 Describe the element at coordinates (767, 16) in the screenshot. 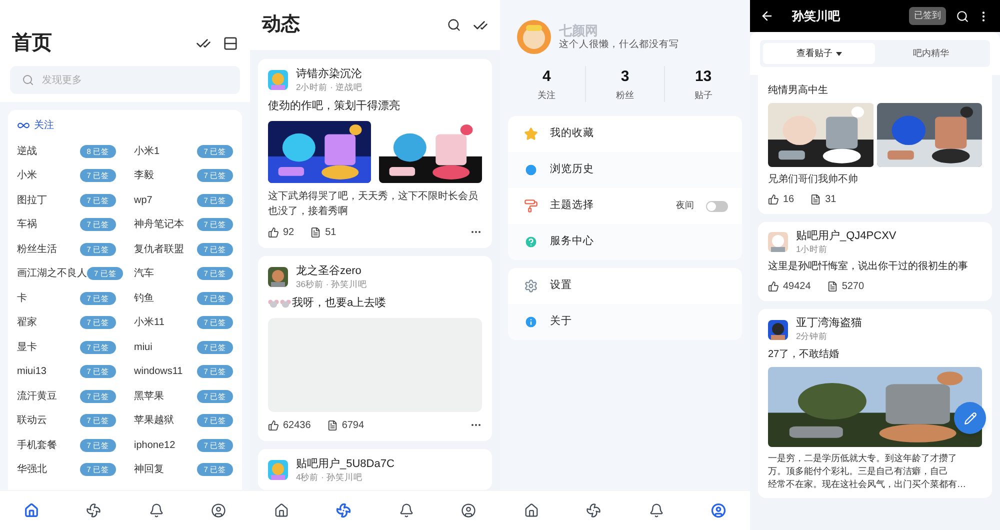

I see `back-icon` at that location.